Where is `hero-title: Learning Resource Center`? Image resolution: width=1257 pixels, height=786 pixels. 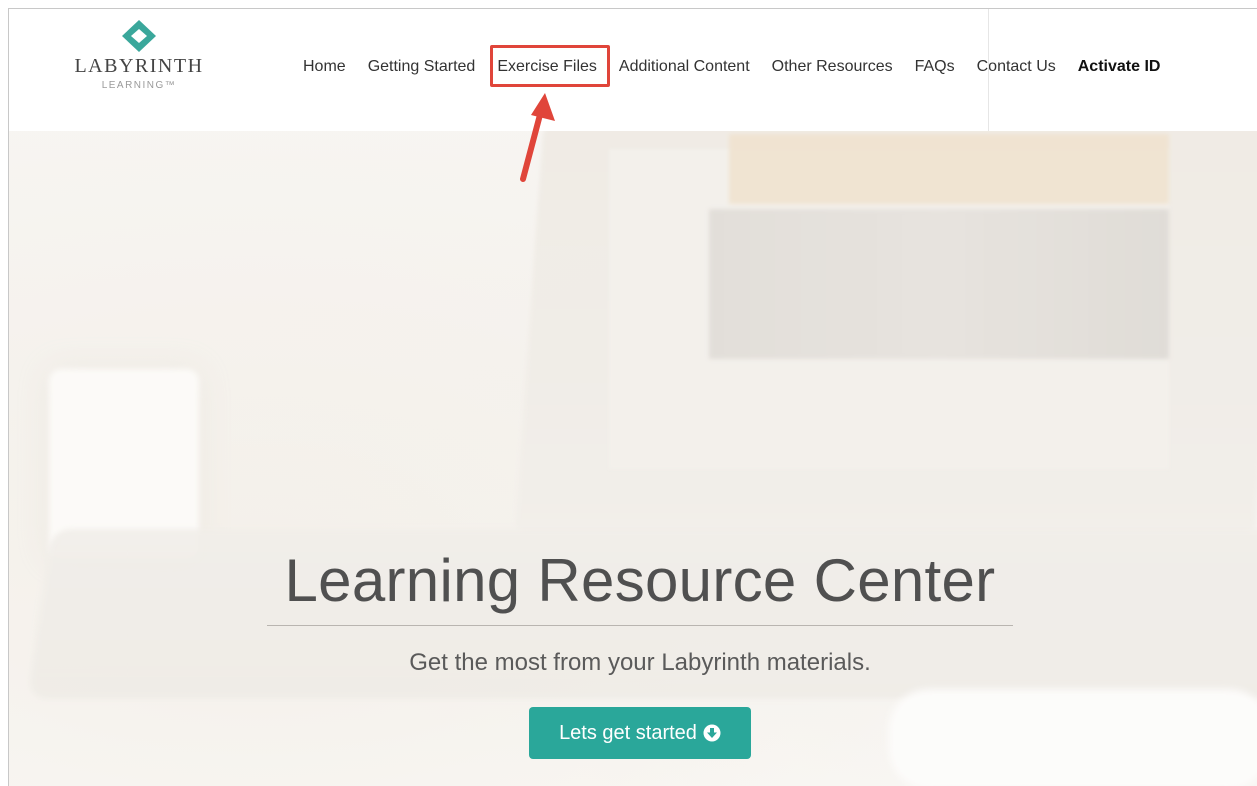
hero-title: Learning Resource Center is located at coordinates (640, 580).